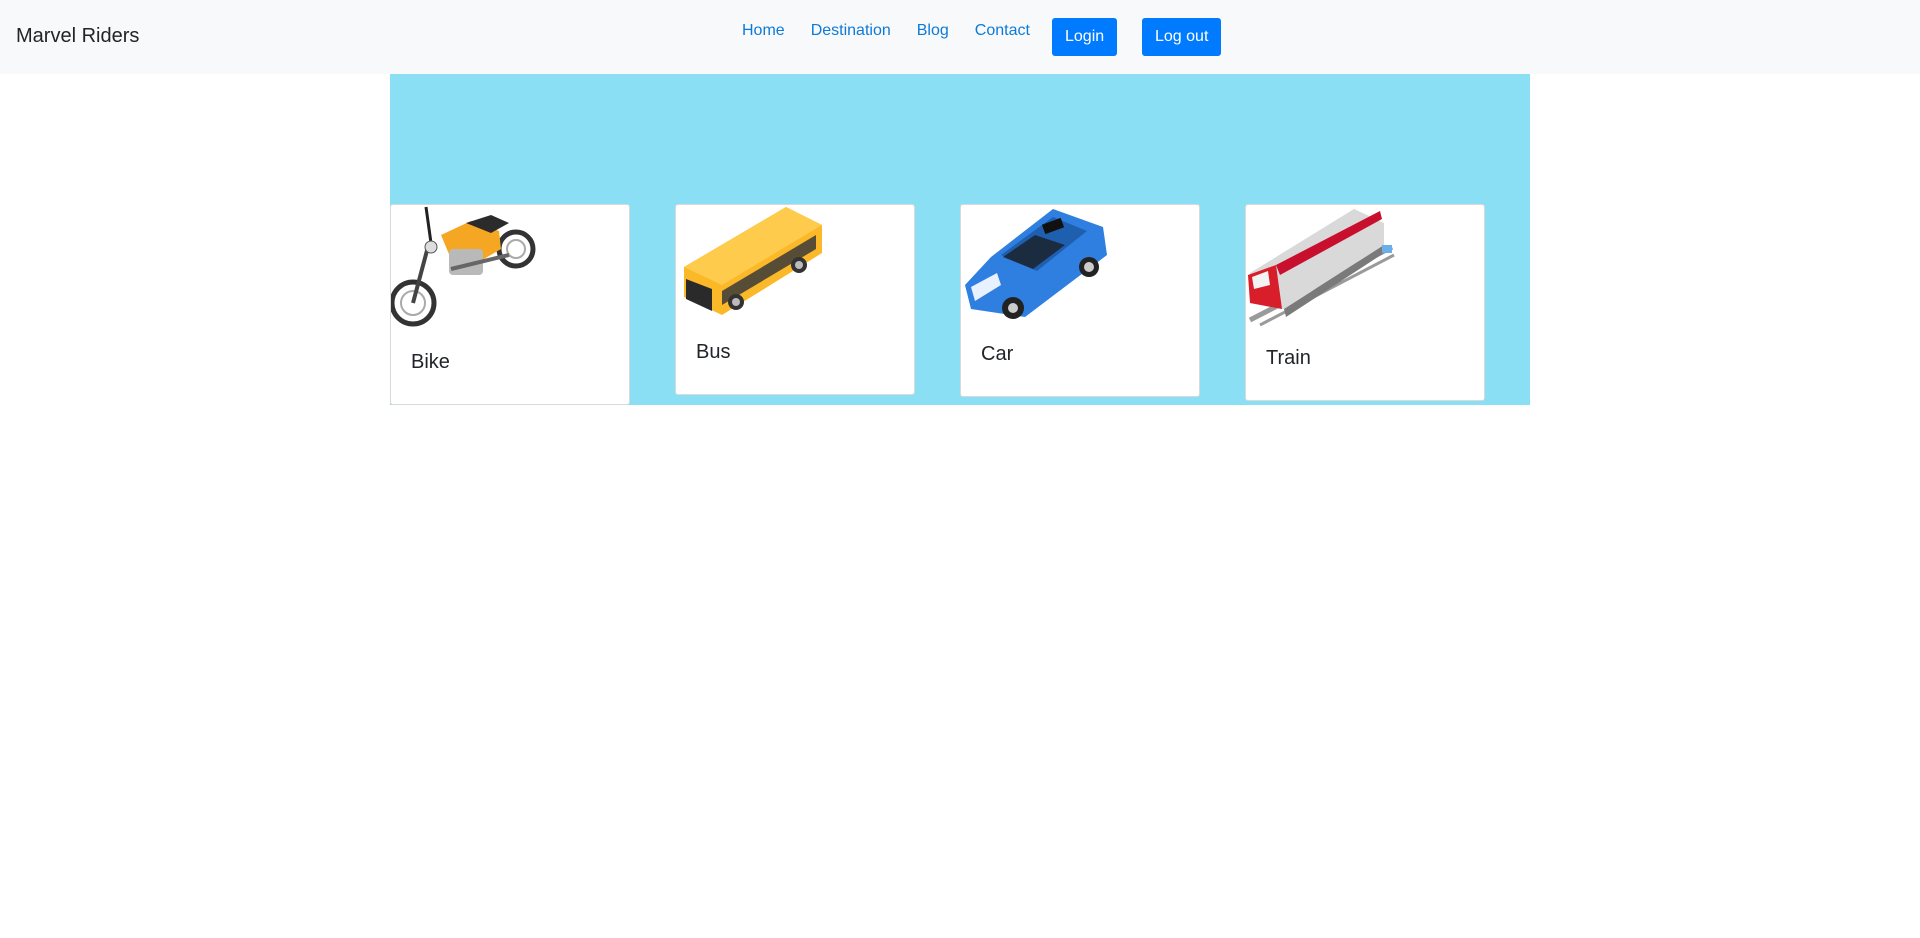  Describe the element at coordinates (1080, 265) in the screenshot. I see `car-icon` at that location.